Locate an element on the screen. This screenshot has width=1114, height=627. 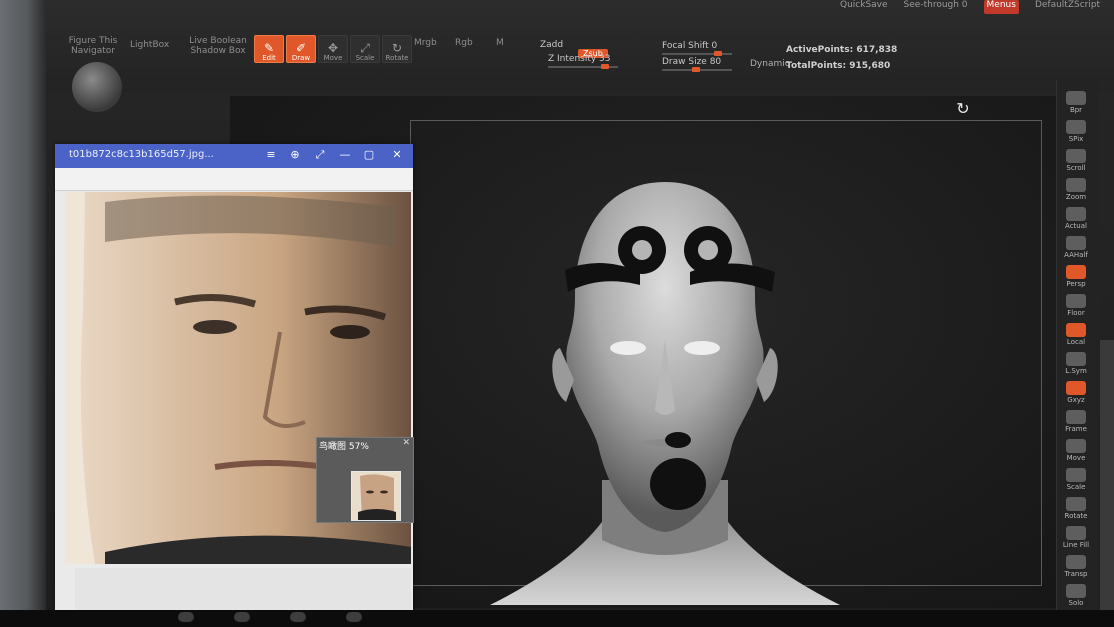
shelf-gxyz-button: Gxyz is located at coordinates (1076, 389).